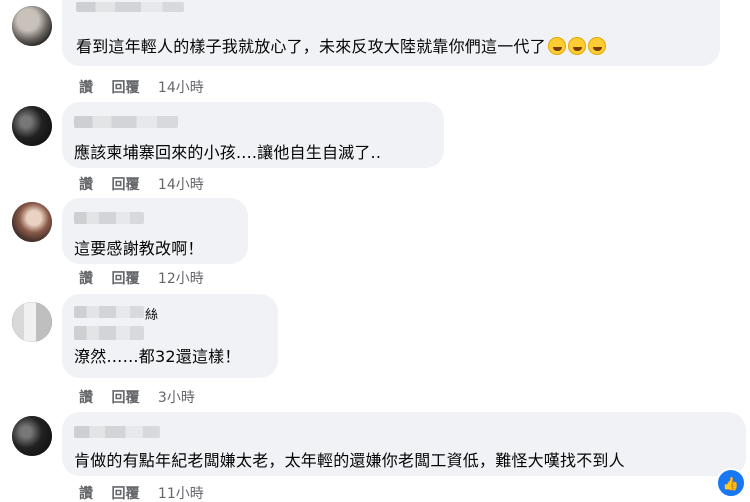  What do you see at coordinates (176, 398) in the screenshot?
I see `comment-timestamp: 3小時` at bounding box center [176, 398].